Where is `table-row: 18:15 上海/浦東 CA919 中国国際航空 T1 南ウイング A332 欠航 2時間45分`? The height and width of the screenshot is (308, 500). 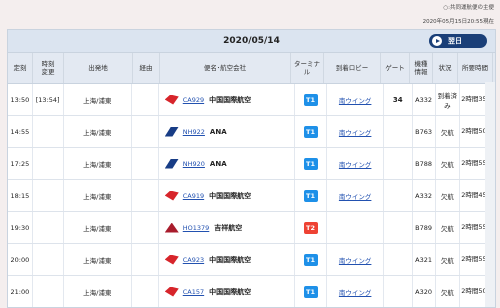
table-row: 18:15 上海/浦東 CA919 中国国際航空 T1 南ウイング A332 欠航 2時間45分 is located at coordinates (251, 196).